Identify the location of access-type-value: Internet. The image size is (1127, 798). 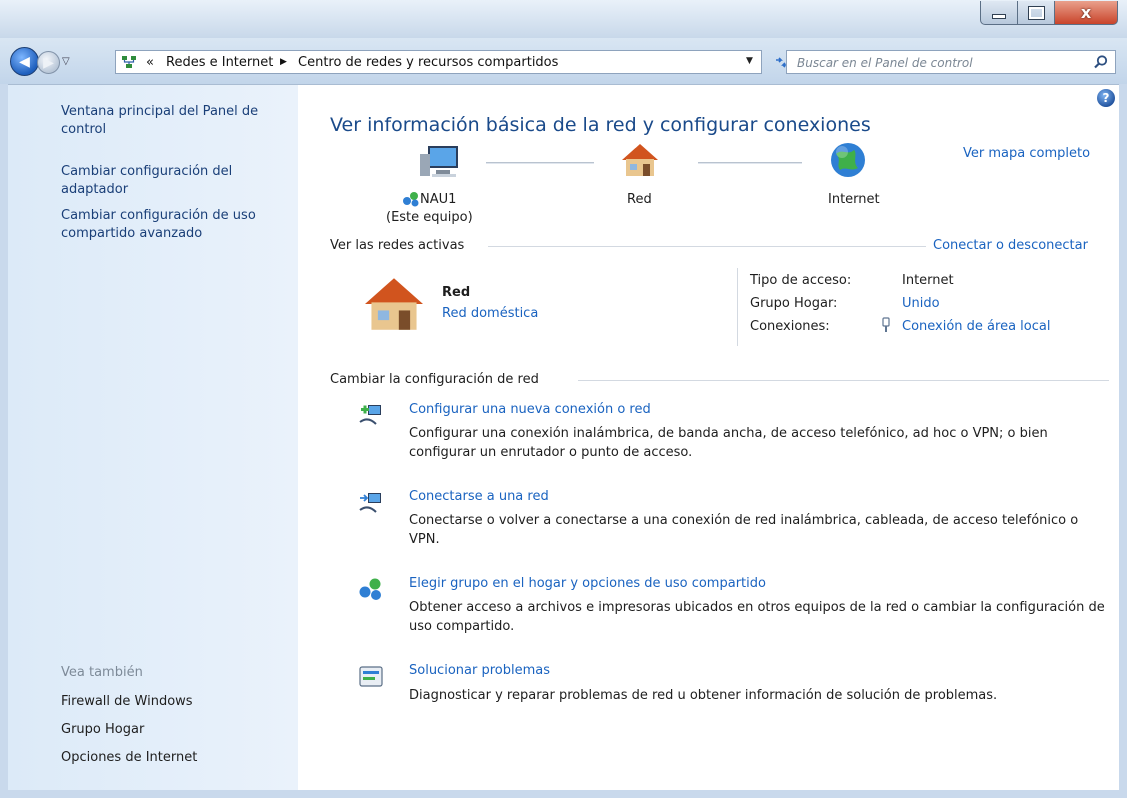
(928, 280).